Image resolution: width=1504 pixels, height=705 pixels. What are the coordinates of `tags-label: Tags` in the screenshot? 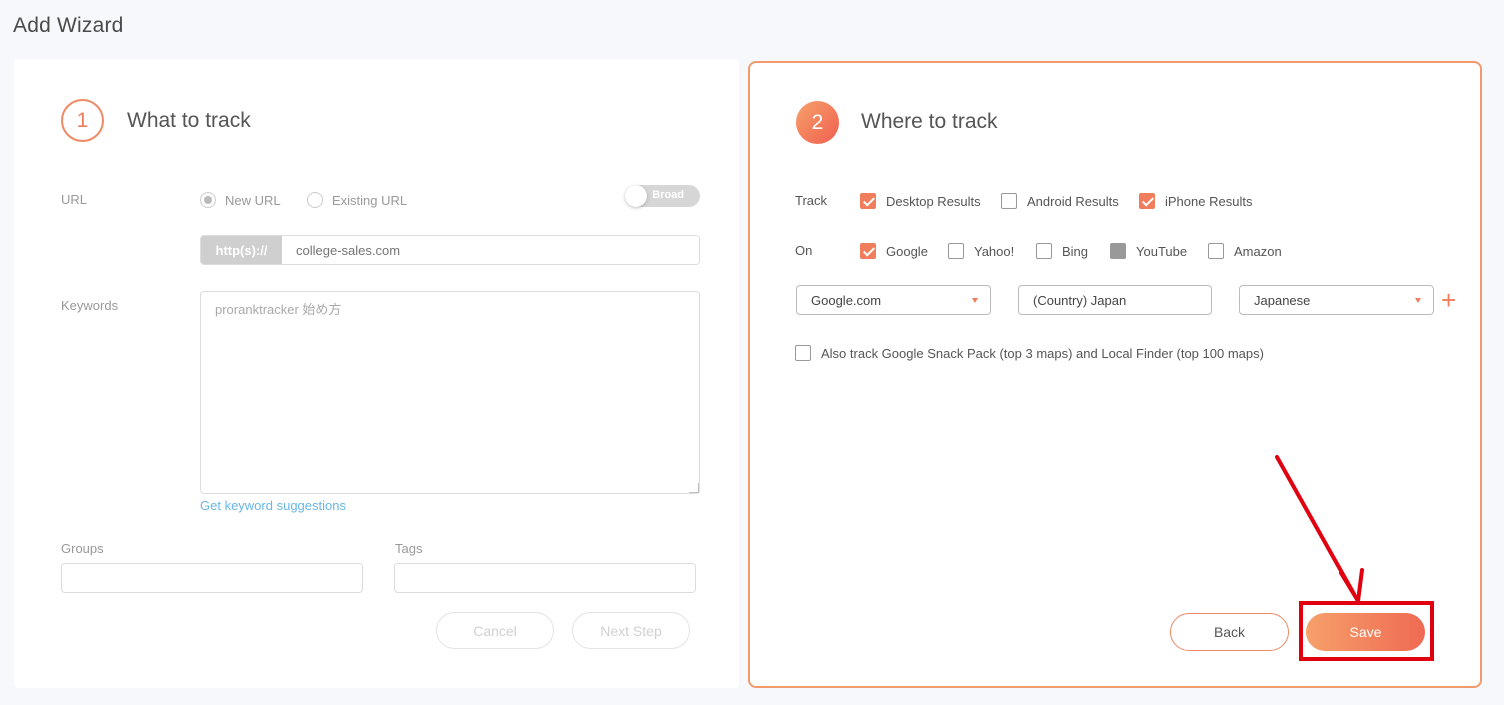 It's located at (409, 548).